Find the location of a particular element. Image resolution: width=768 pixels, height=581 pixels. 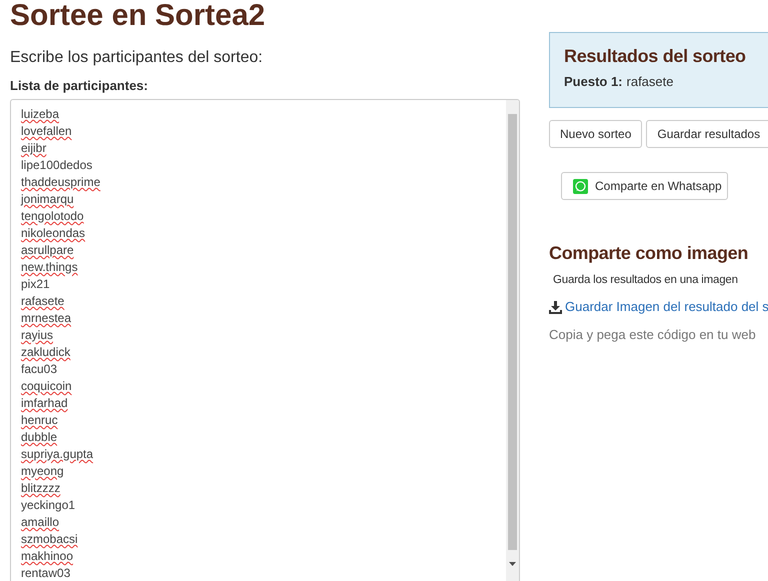

participant-name: rayius is located at coordinates (37, 335).